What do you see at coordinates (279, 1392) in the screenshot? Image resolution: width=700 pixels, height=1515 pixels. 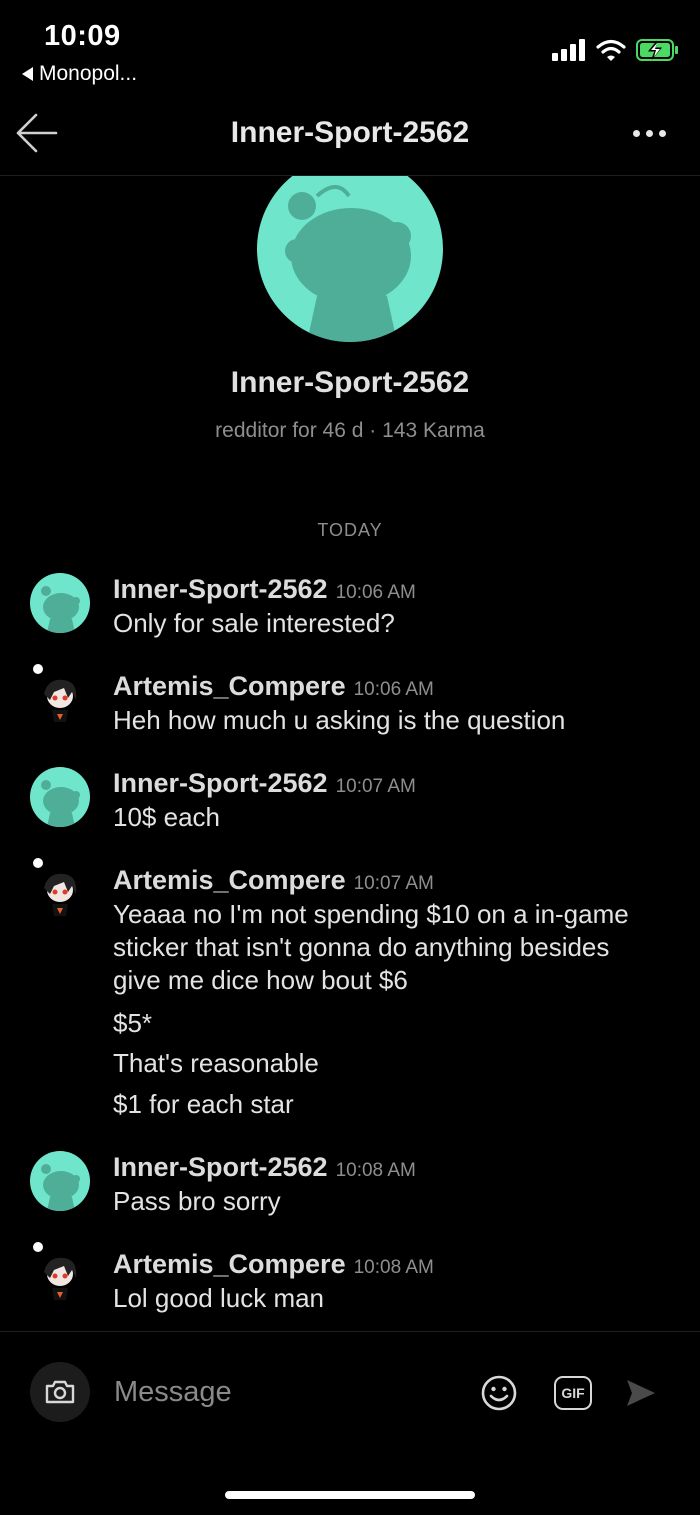 I see `message-input` at bounding box center [279, 1392].